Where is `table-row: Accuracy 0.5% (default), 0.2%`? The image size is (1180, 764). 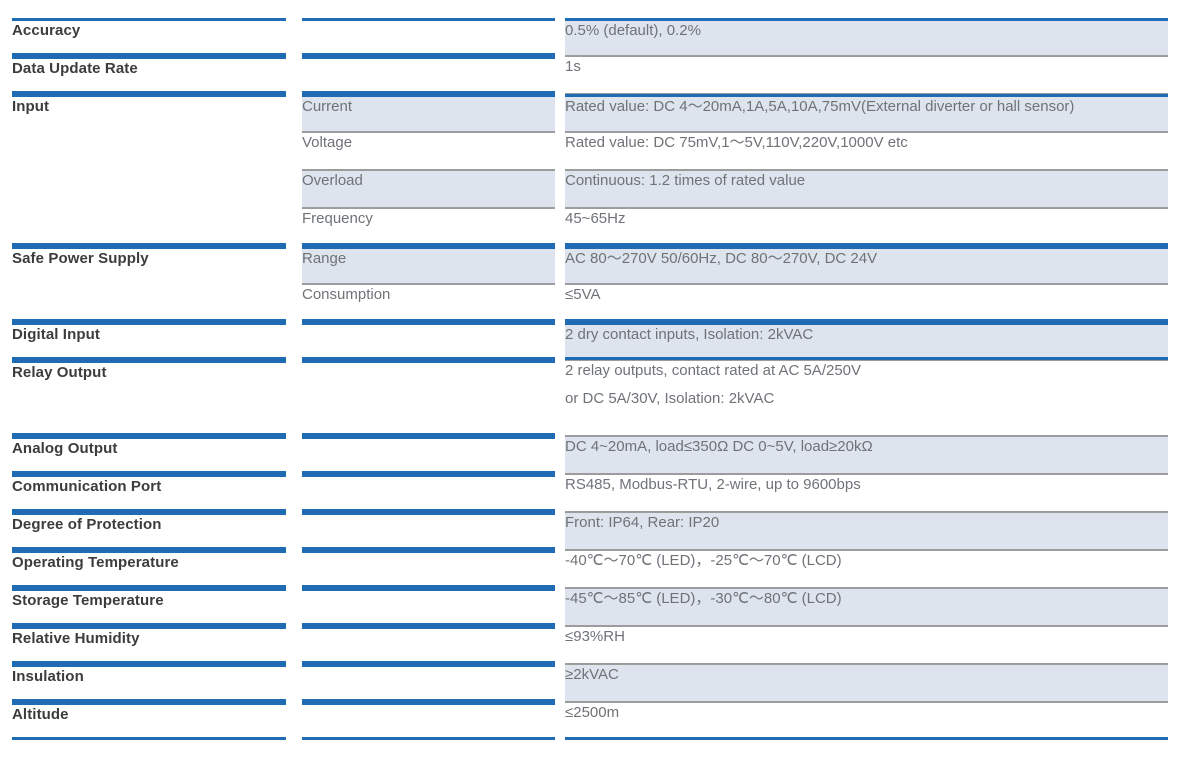 table-row: Accuracy 0.5% (default), 0.2% is located at coordinates (590, 37).